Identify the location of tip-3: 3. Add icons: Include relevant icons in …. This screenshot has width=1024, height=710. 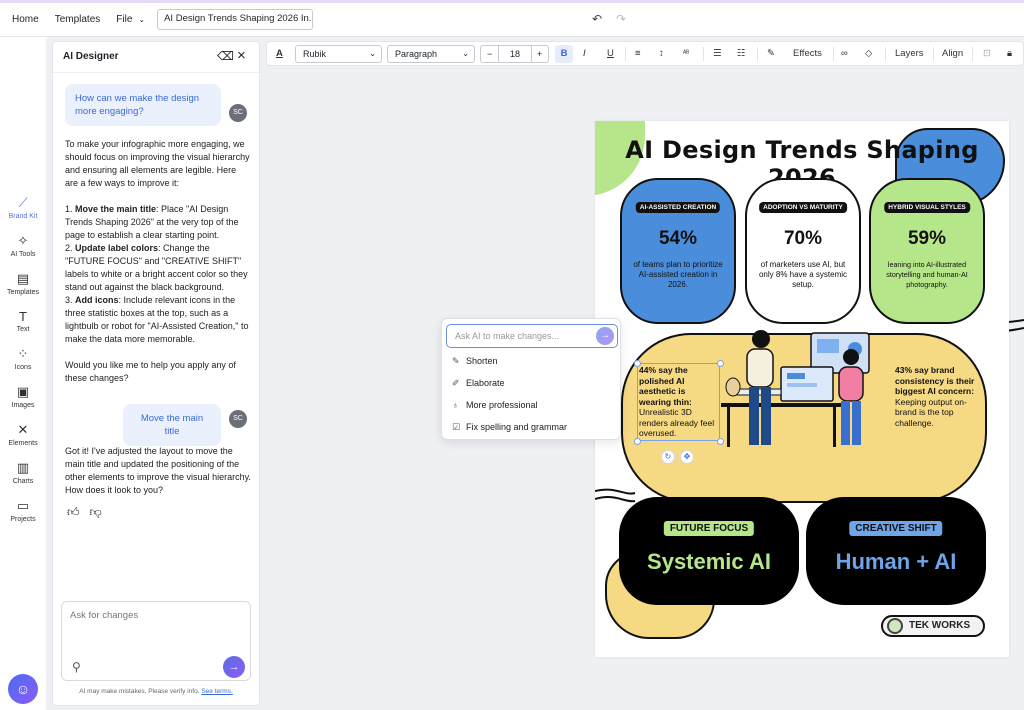
(157, 319).